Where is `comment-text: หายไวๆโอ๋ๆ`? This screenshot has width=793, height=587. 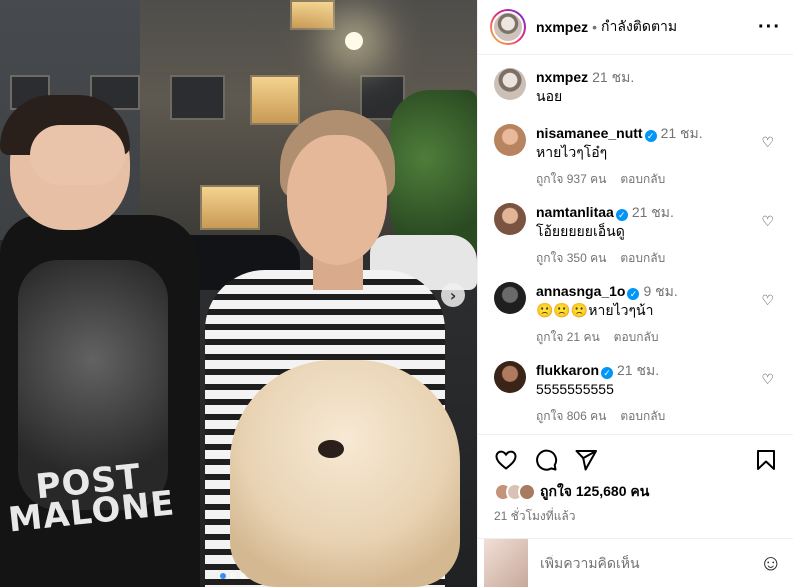 comment-text: หายไวๆโอ๋ๆ is located at coordinates (572, 152).